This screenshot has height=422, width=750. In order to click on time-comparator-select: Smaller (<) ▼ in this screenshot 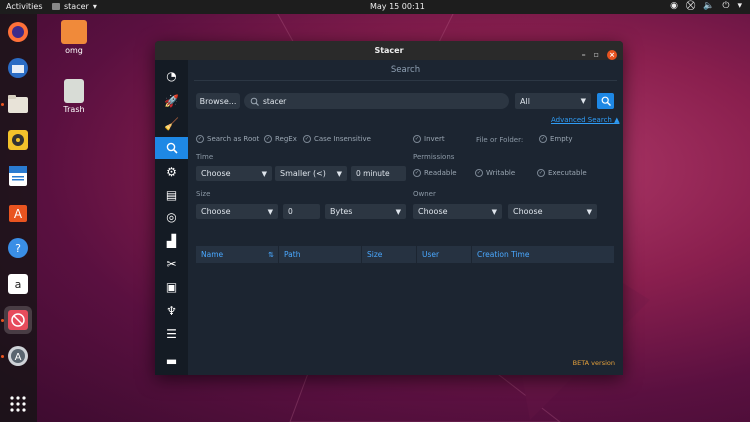, I will do `click(311, 173)`.